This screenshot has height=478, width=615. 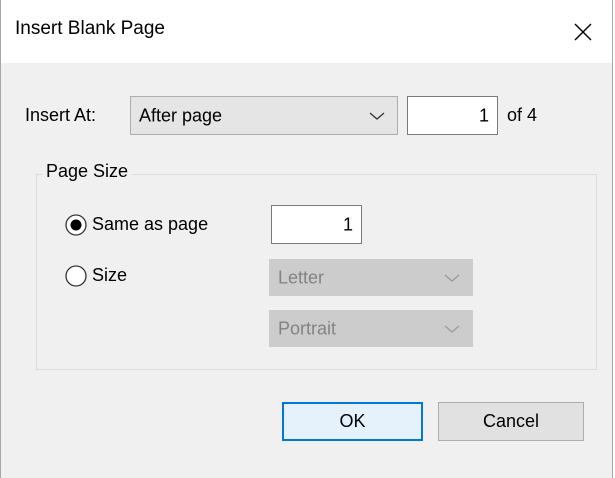 I want to click on page-count-label: of 4, so click(x=522, y=115).